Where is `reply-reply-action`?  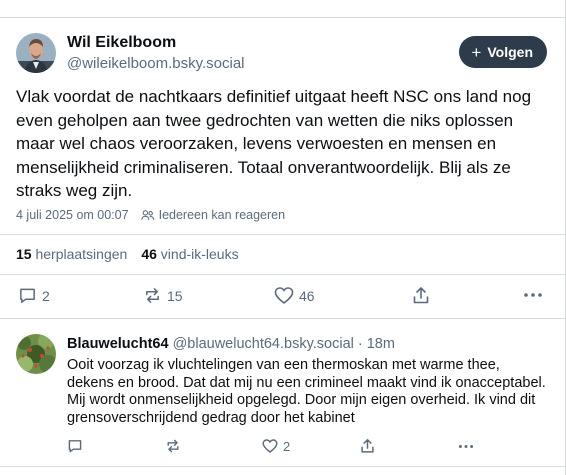 reply-reply-action is located at coordinates (75, 446).